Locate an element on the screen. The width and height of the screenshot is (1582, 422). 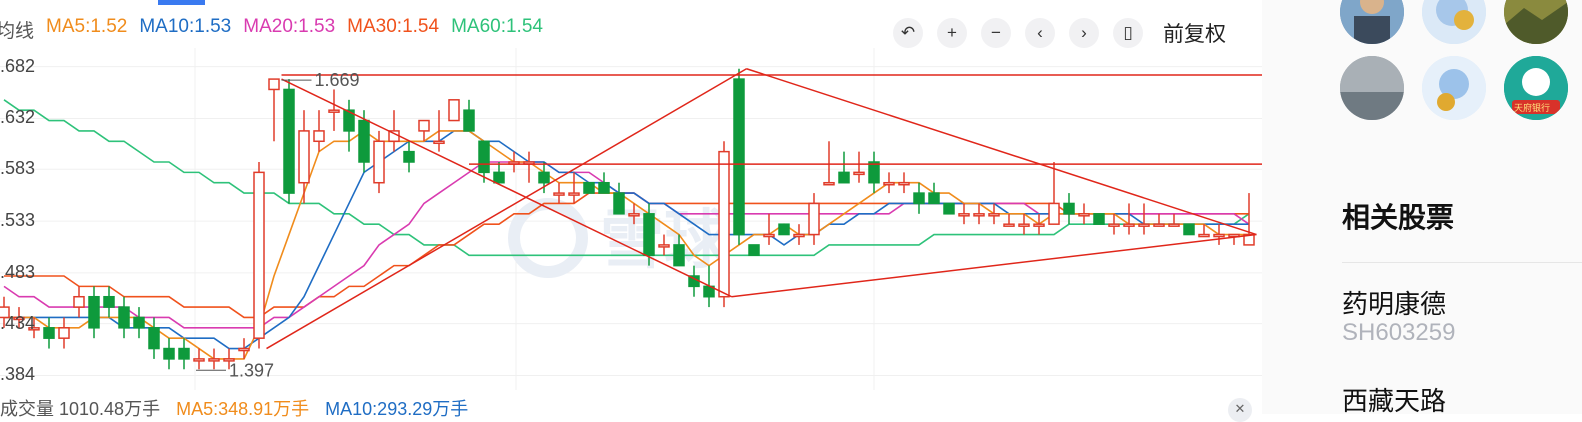
high-label: 1.669 is located at coordinates (337, 80).